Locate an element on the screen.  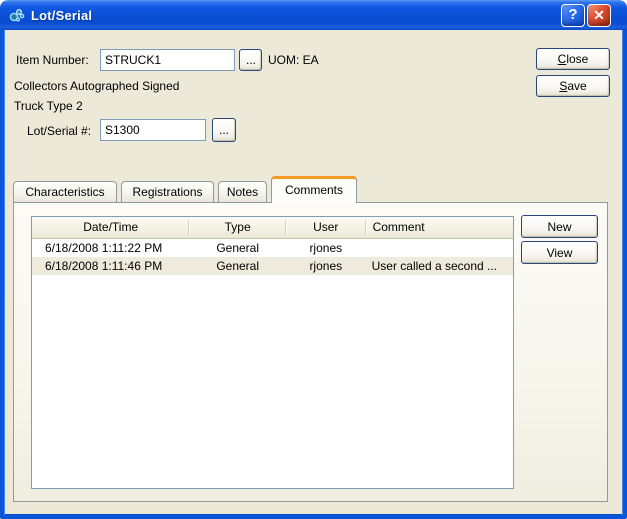
cell-comment is located at coordinates (439, 248).